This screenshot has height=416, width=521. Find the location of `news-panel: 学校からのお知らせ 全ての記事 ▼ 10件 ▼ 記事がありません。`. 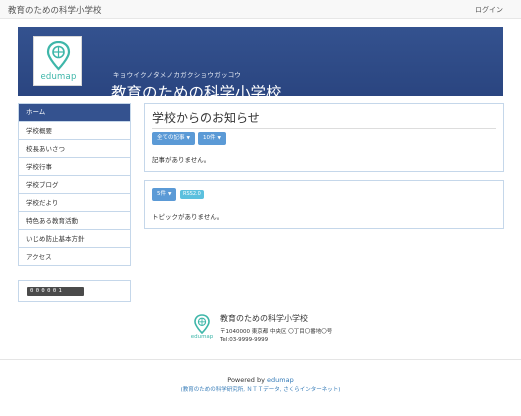

news-panel: 学校からのお知らせ 全ての記事 ▼ 10件 ▼ 記事がありません。 is located at coordinates (324, 137).